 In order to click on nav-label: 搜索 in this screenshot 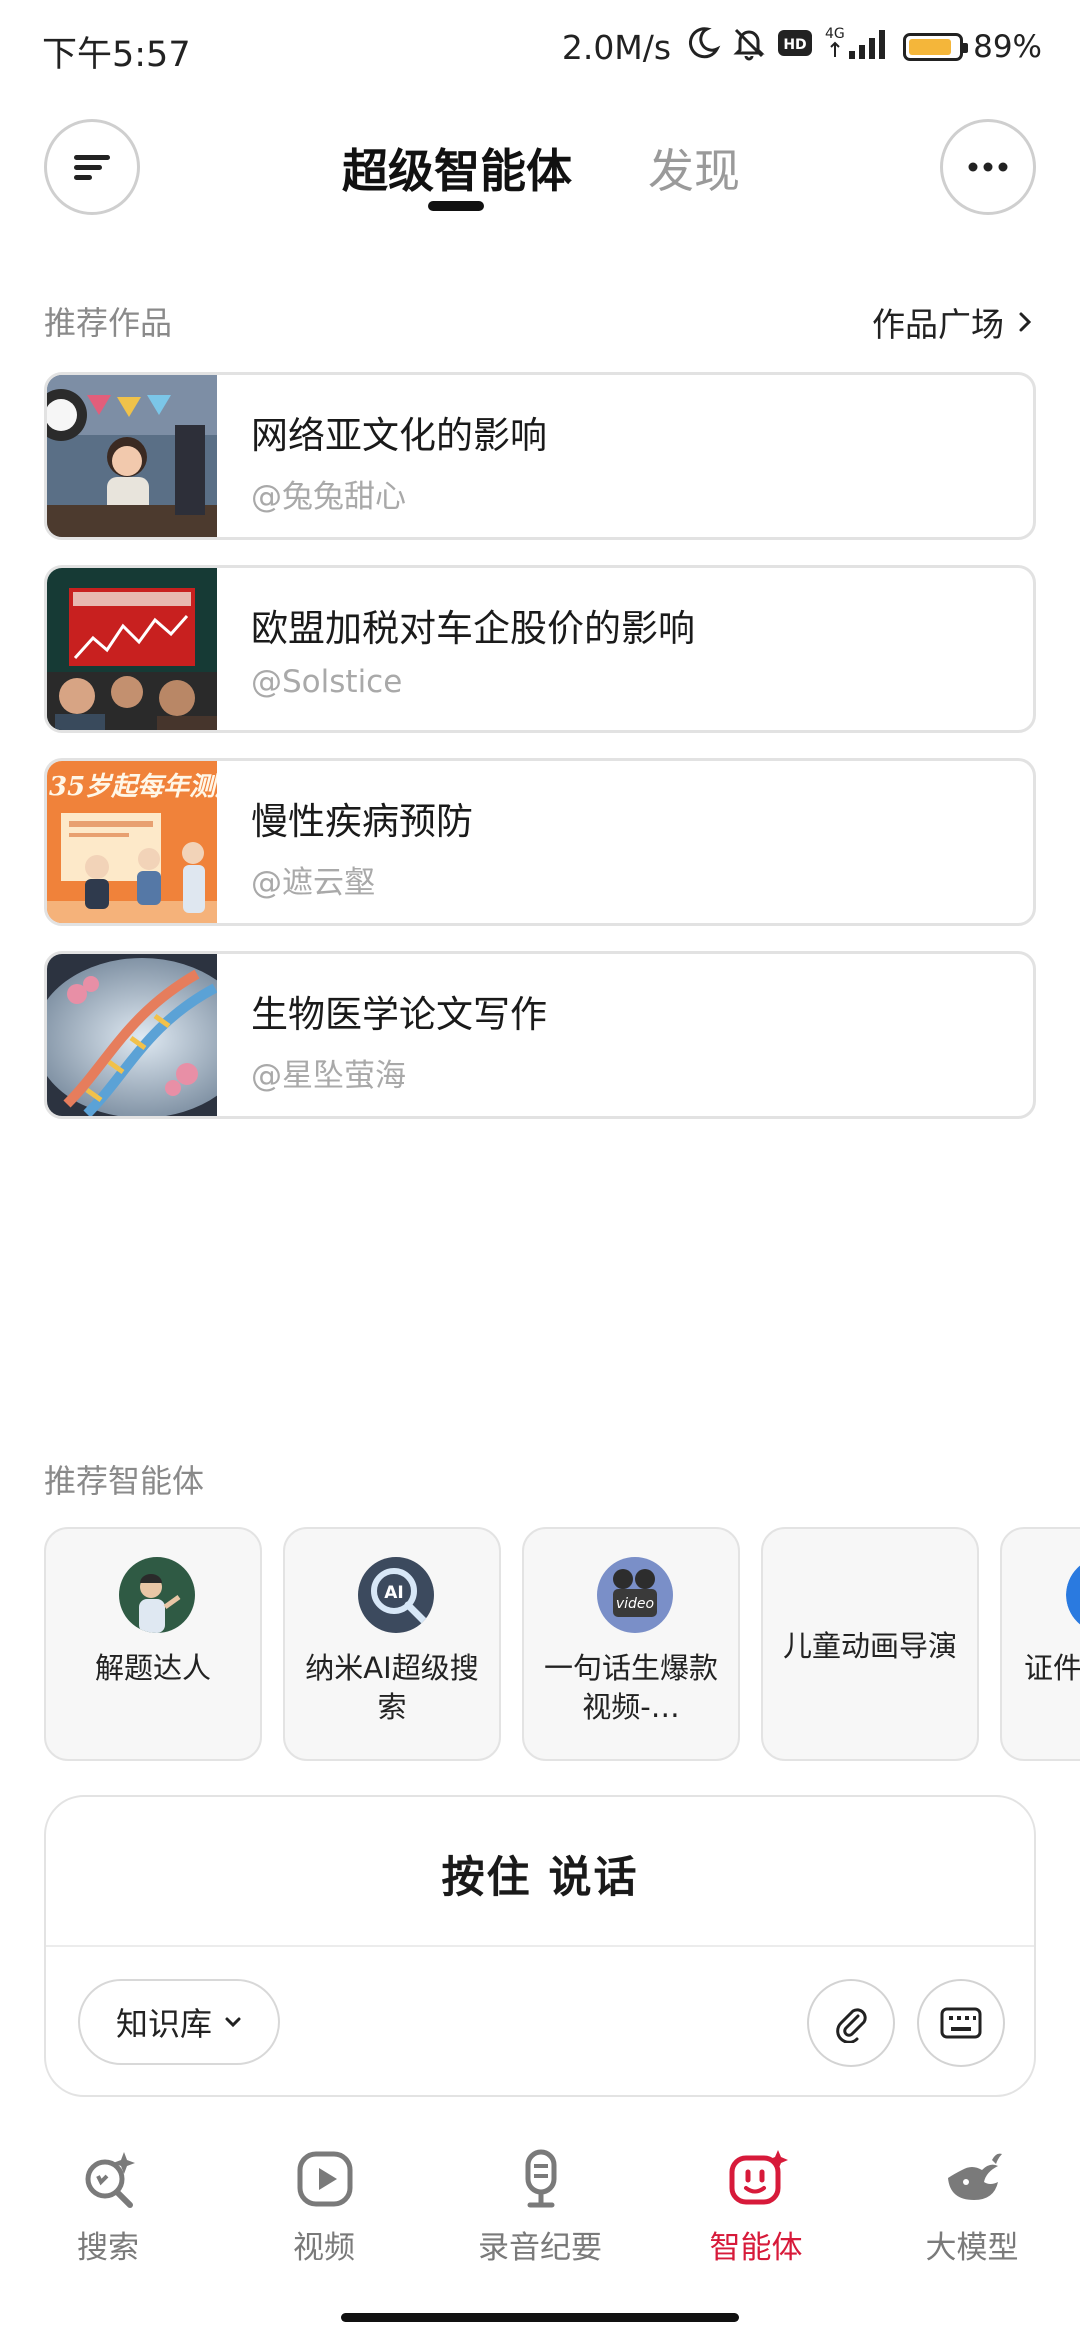, I will do `click(108, 2248)`.